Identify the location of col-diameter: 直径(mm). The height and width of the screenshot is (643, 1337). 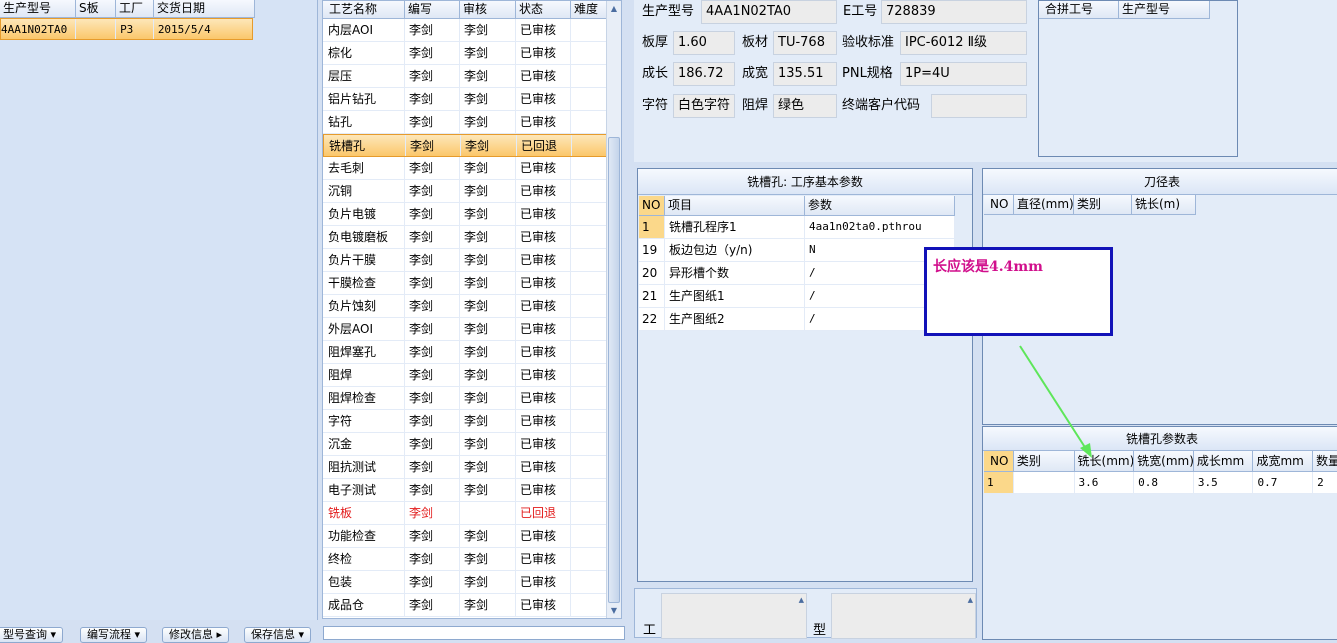
(1044, 204).